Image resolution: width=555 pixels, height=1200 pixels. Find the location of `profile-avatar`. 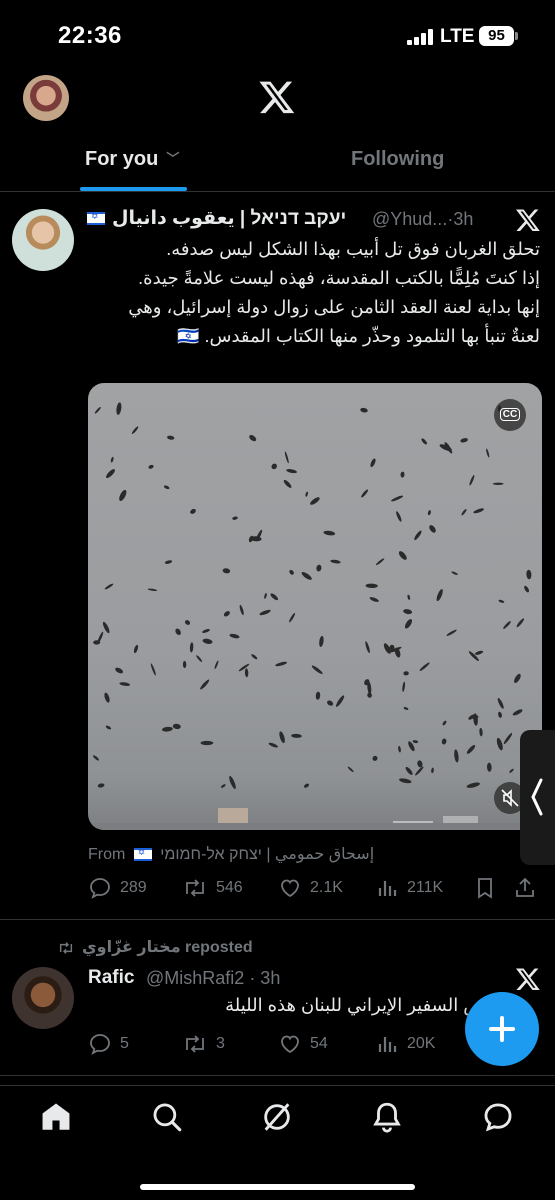

profile-avatar is located at coordinates (46, 98).